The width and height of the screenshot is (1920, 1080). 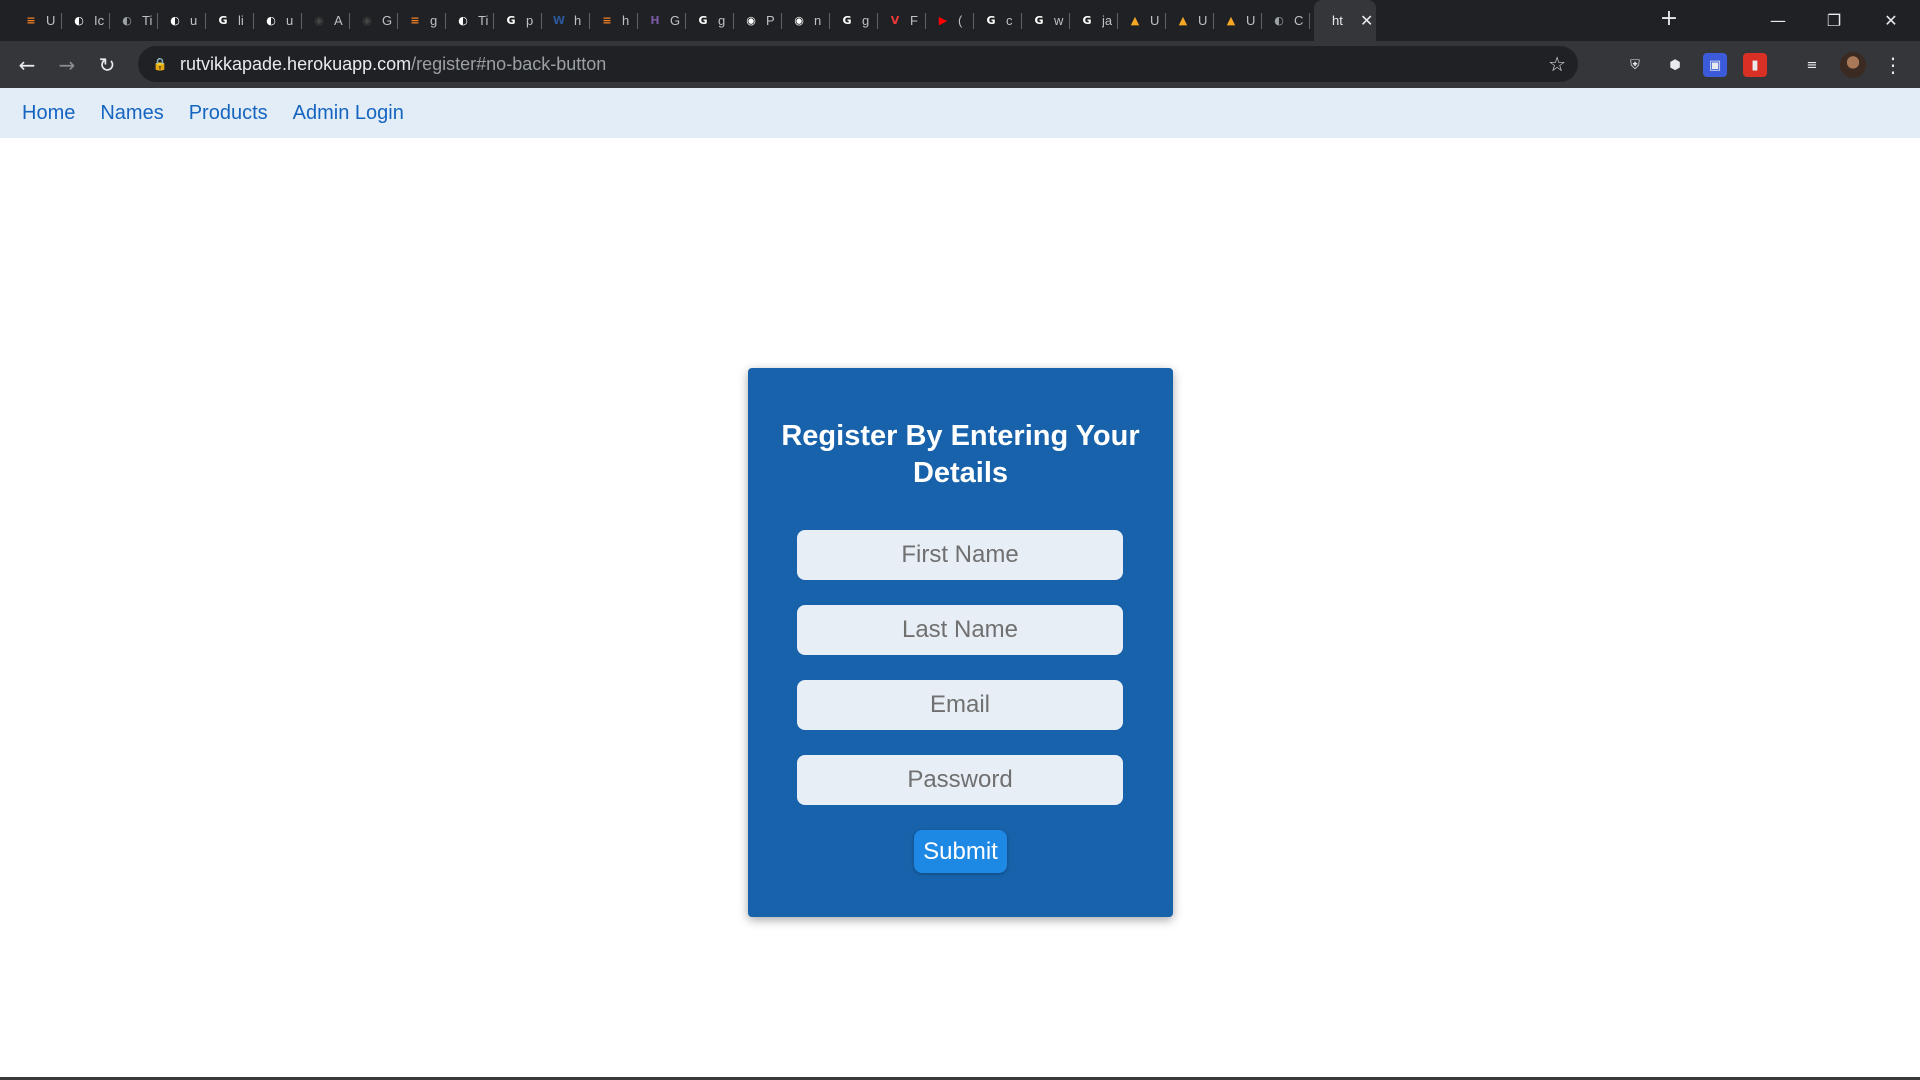 I want to click on new-tab-button: +, so click(x=1669, y=19).